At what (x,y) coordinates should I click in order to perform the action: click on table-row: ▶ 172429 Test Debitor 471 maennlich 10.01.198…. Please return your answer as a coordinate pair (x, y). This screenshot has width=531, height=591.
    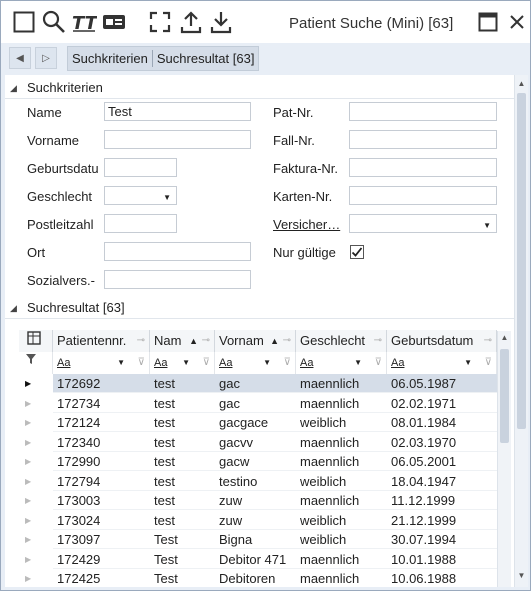
    Looking at the image, I should click on (258, 560).